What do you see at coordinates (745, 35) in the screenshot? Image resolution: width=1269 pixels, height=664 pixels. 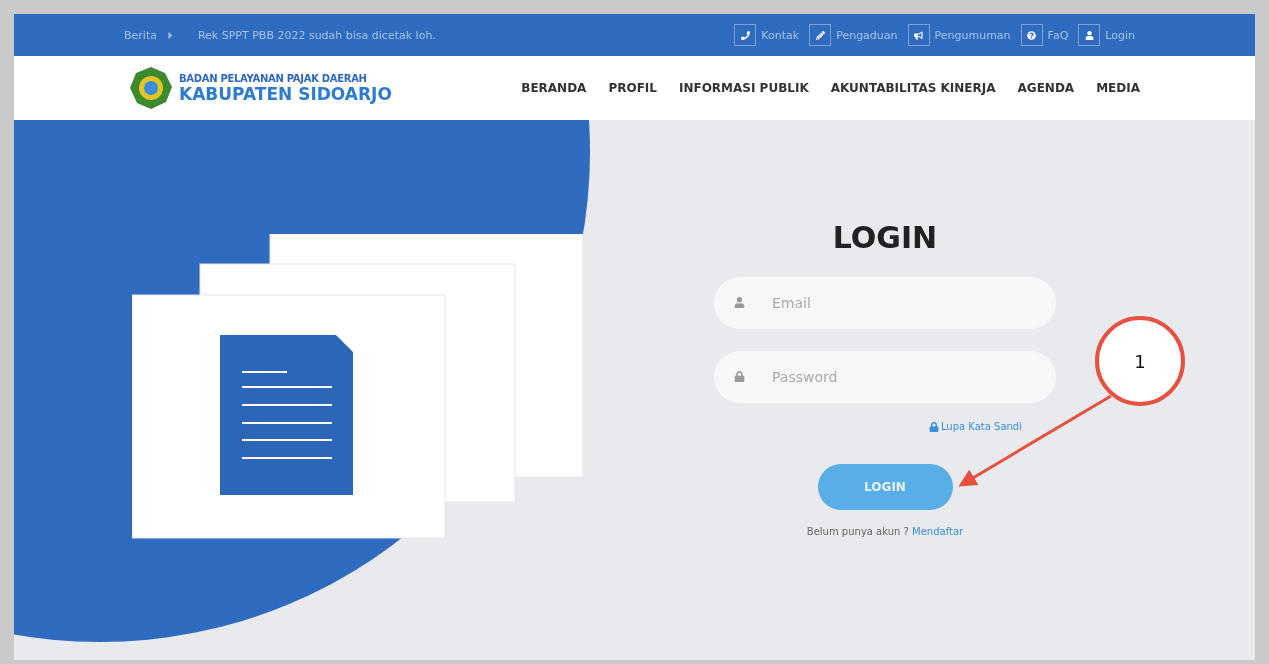 I see `phone-icon` at bounding box center [745, 35].